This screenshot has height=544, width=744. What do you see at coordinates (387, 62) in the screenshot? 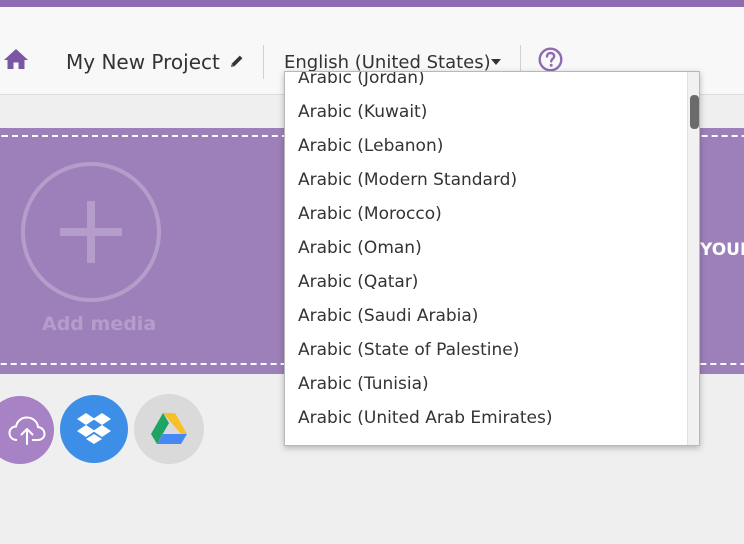
I see `language-select: English (United States)` at bounding box center [387, 62].